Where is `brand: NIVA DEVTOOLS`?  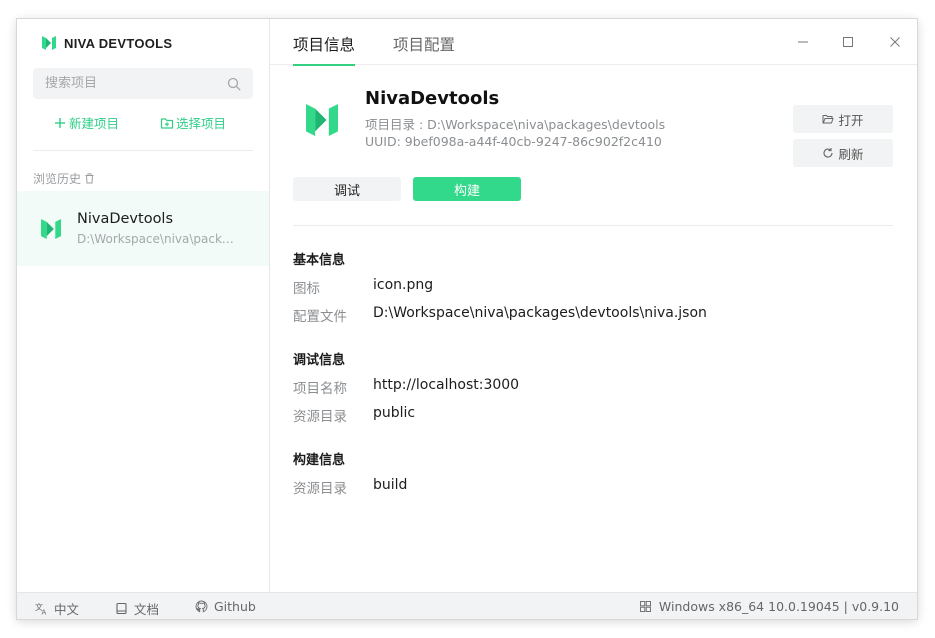
brand: NIVA DEVTOOLS is located at coordinates (107, 43).